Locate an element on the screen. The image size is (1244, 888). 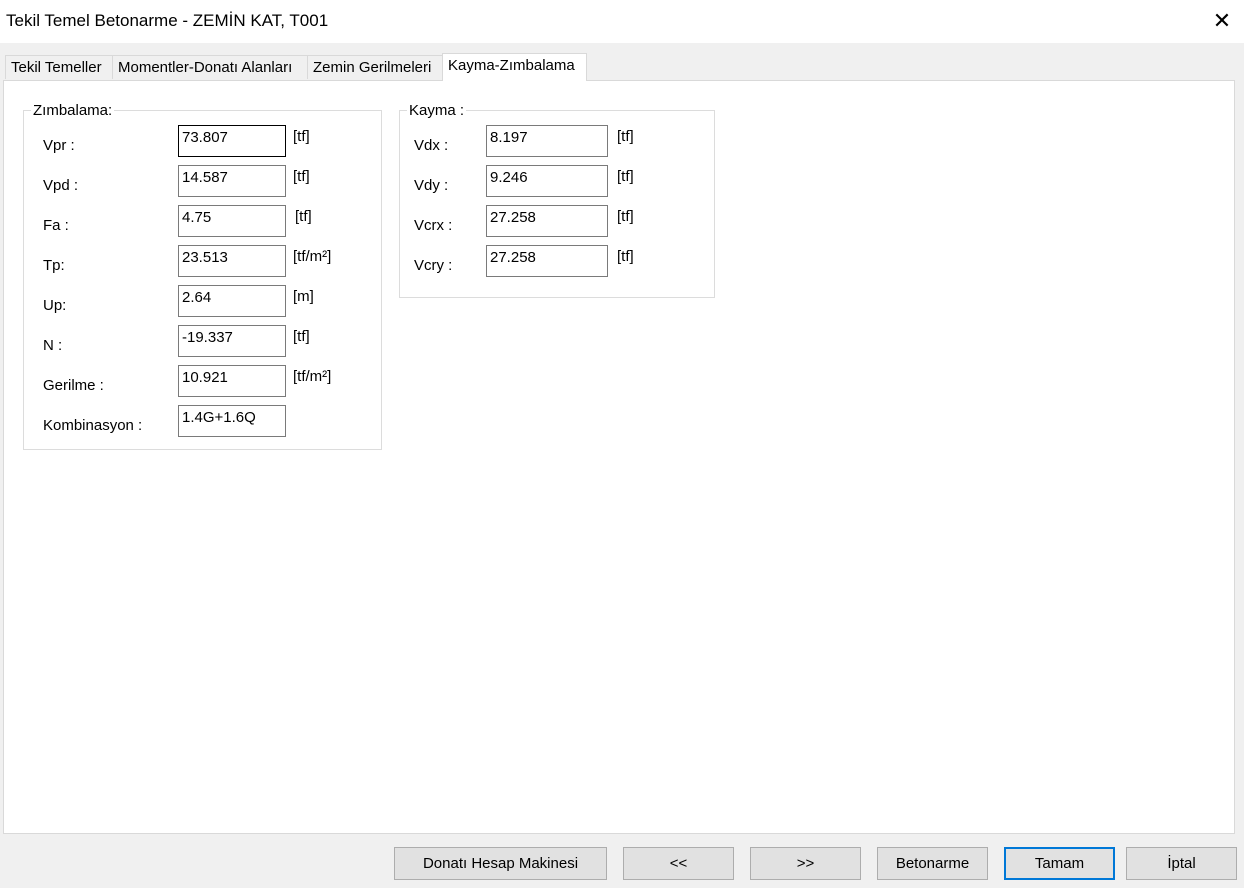
zimbalama-group: Zımbalama: is located at coordinates (202, 276).